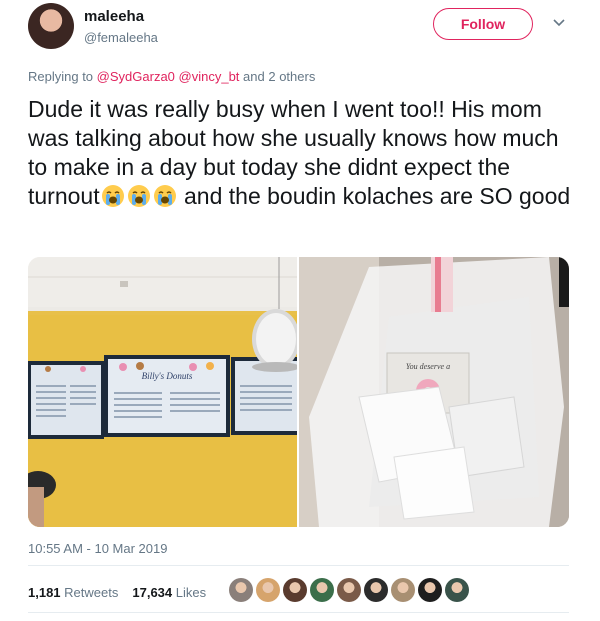 The image size is (600, 621). What do you see at coordinates (428, 366) in the screenshot?
I see `sign-text: You deserve a` at bounding box center [428, 366].